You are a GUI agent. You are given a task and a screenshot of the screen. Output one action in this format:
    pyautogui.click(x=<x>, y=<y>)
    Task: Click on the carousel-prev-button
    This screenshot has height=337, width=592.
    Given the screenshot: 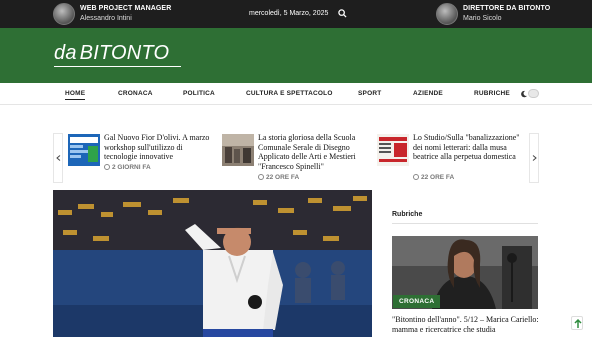 What is the action you would take?
    pyautogui.click(x=58, y=158)
    